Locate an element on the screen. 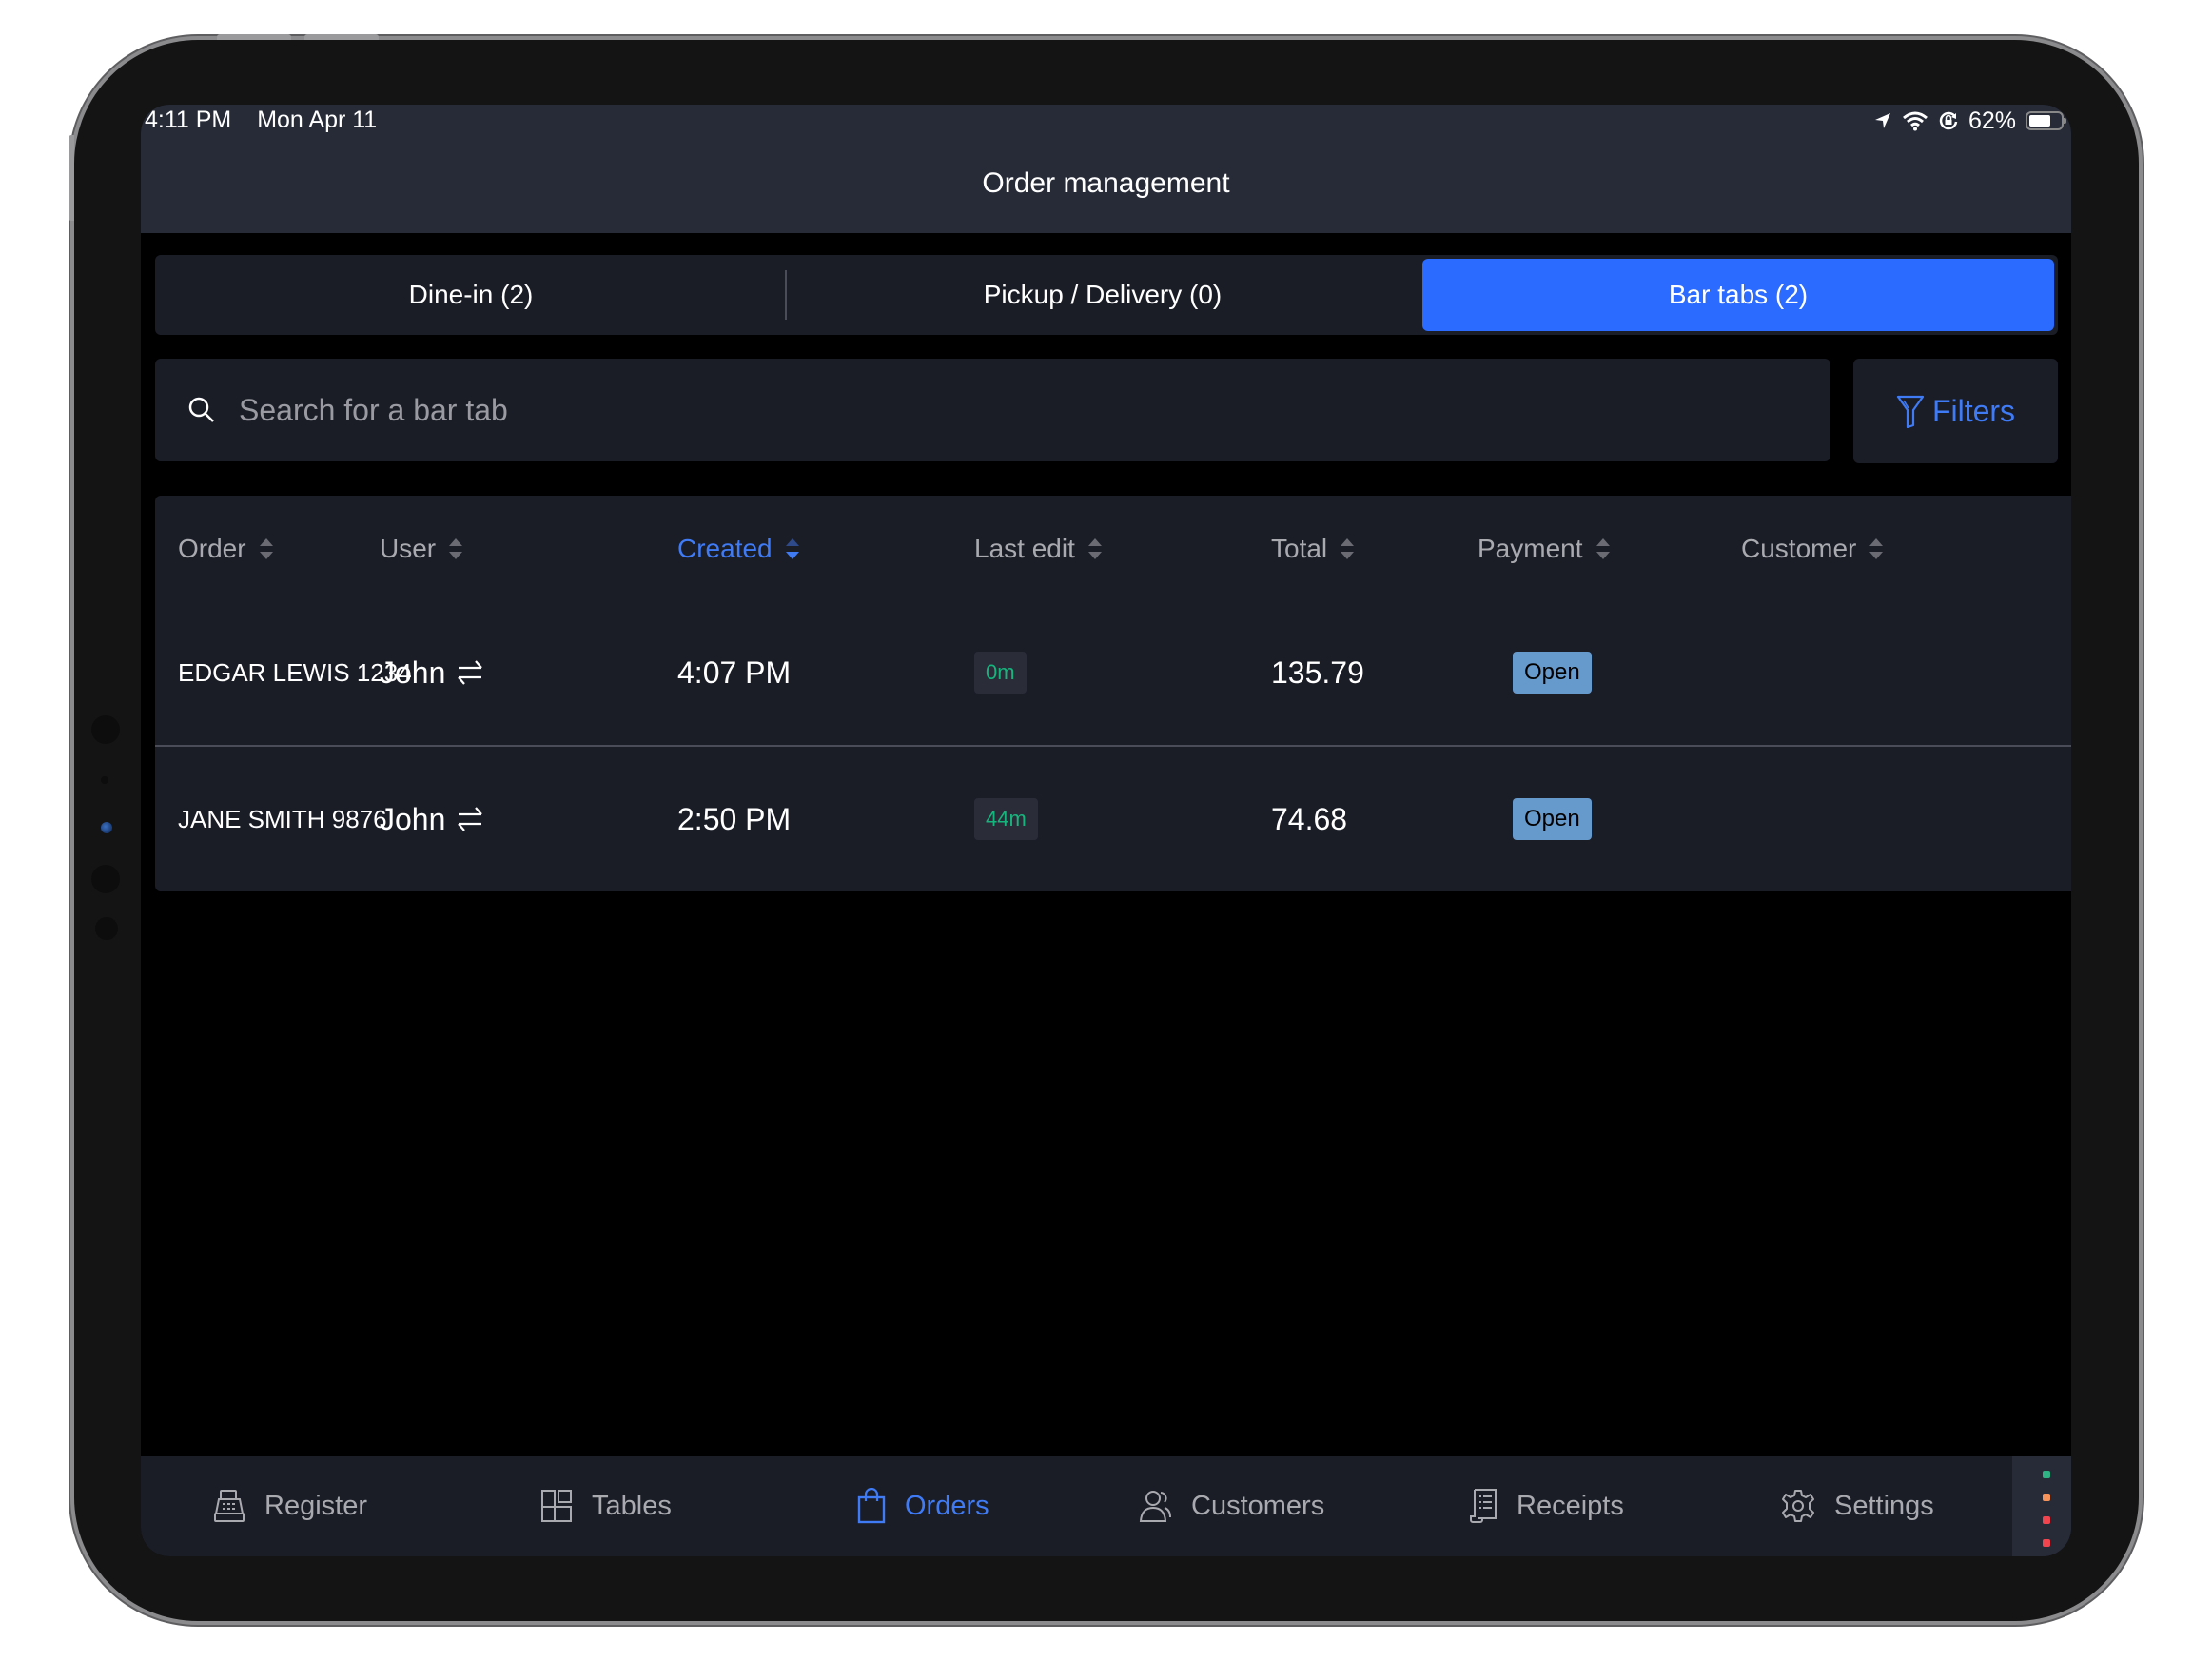 The image size is (2212, 1661). search-input is located at coordinates (952, 410).